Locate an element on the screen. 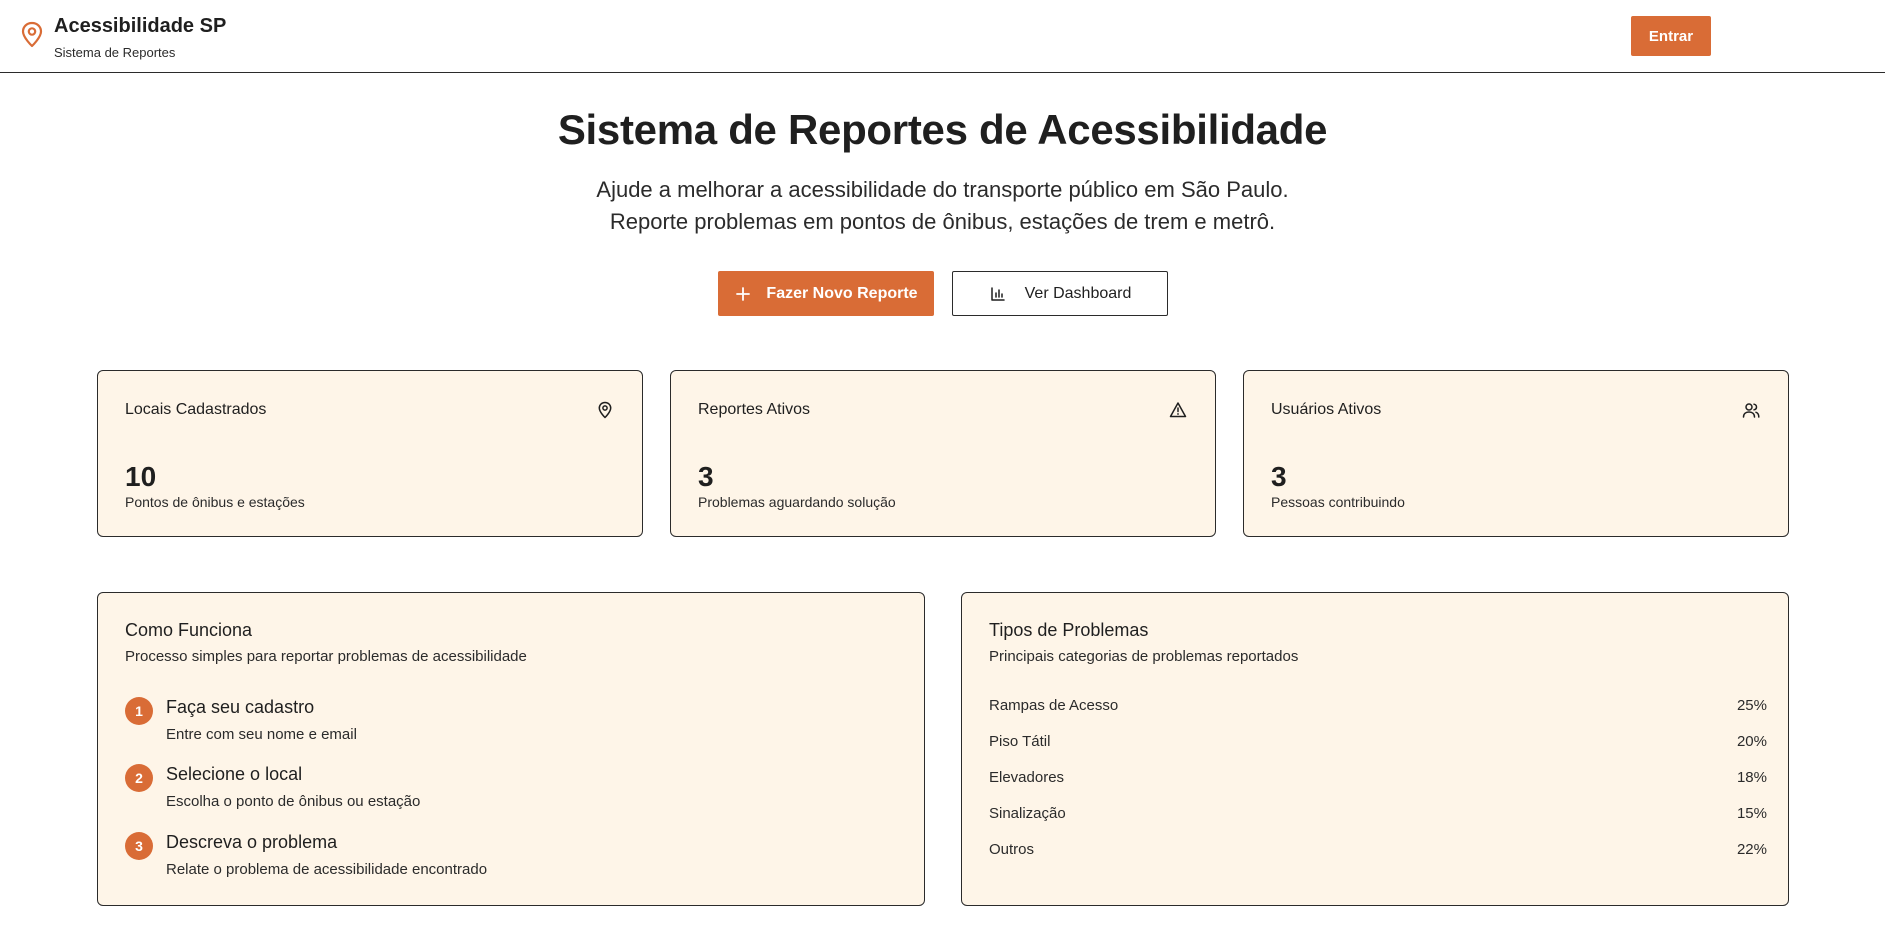  stat-value: 10 is located at coordinates (141, 476).